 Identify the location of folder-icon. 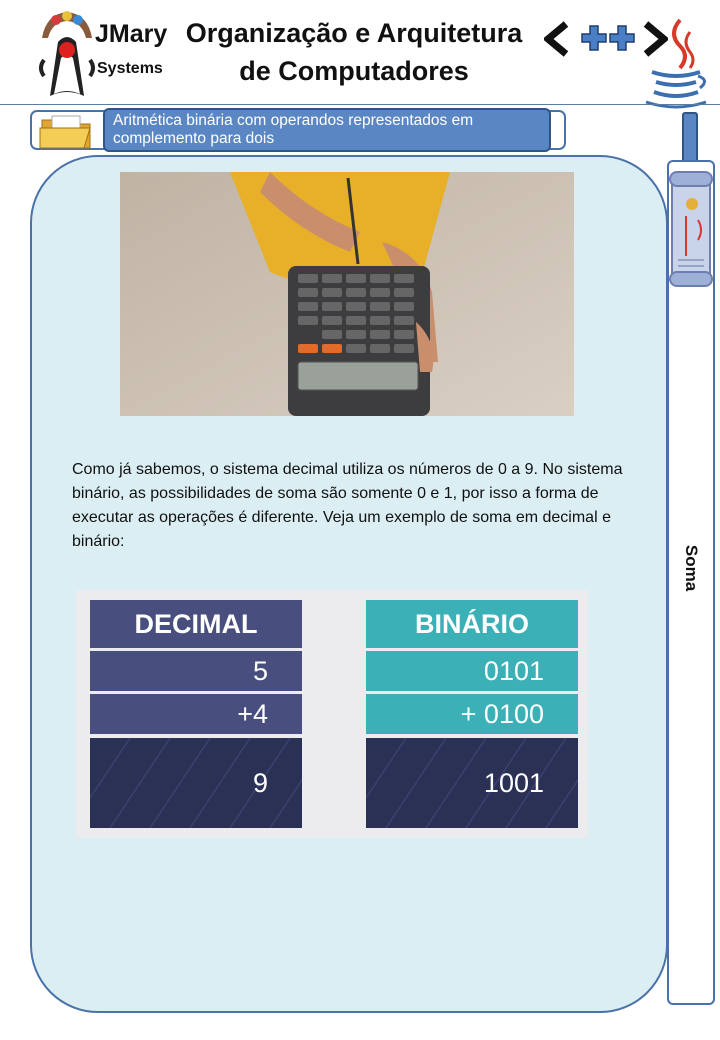
(65, 132).